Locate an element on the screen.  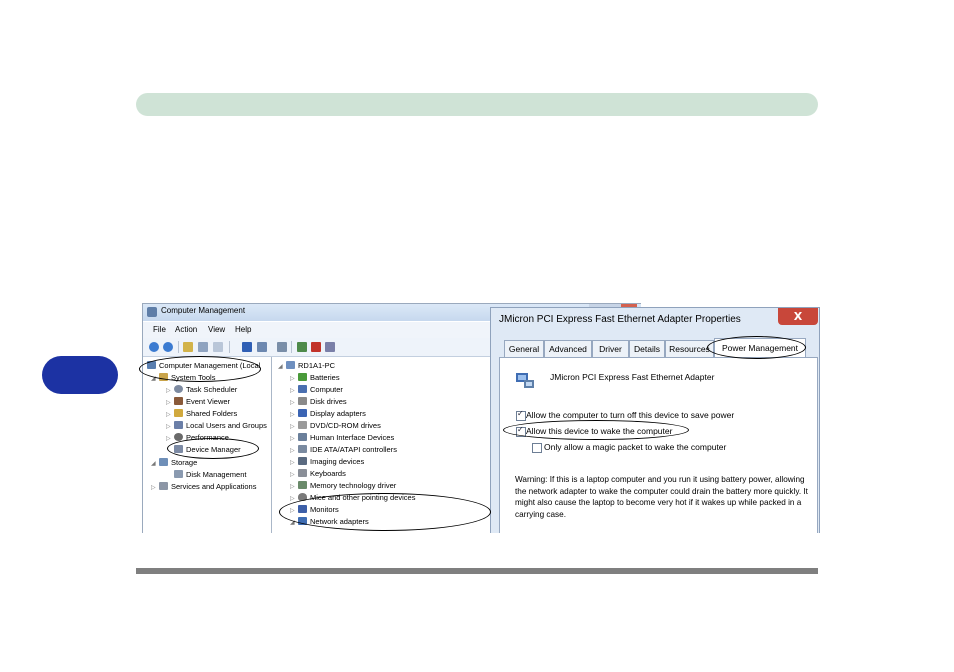
ide-controller-icon is located at coordinates (302, 449).